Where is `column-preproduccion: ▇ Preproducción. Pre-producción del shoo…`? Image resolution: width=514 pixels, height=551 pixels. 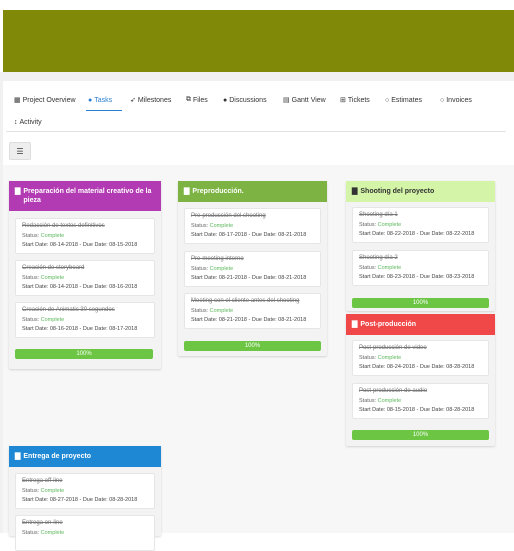
column-preproduccion: ▇ Preproducción. Pre-producción del shoo… is located at coordinates (252, 268).